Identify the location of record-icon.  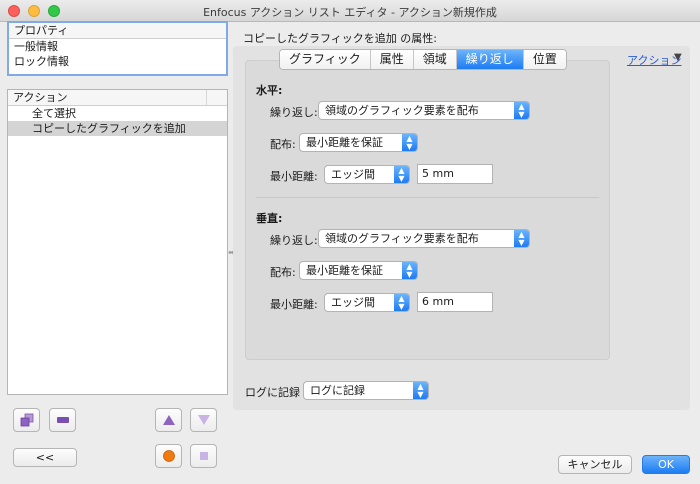
(168, 456).